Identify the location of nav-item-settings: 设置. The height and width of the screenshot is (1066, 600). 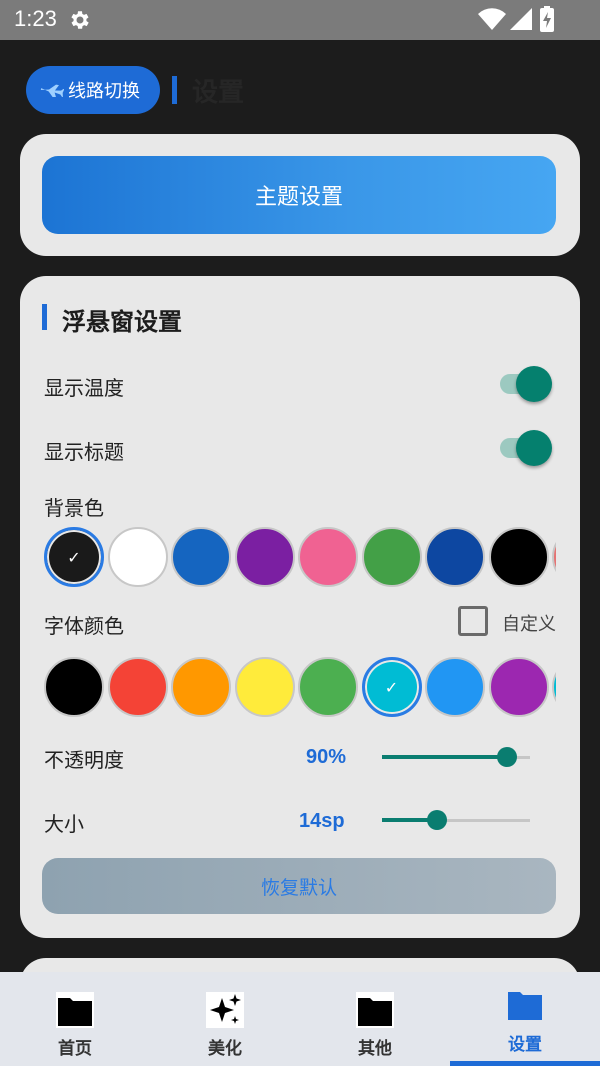
(525, 1019).